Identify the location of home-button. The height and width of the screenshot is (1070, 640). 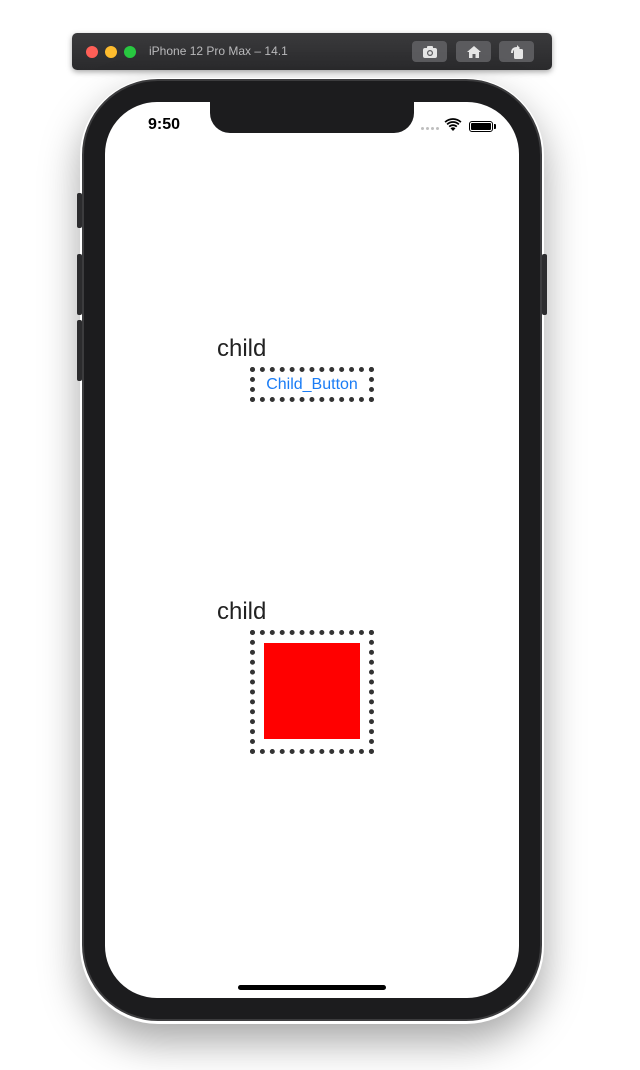
(473, 51).